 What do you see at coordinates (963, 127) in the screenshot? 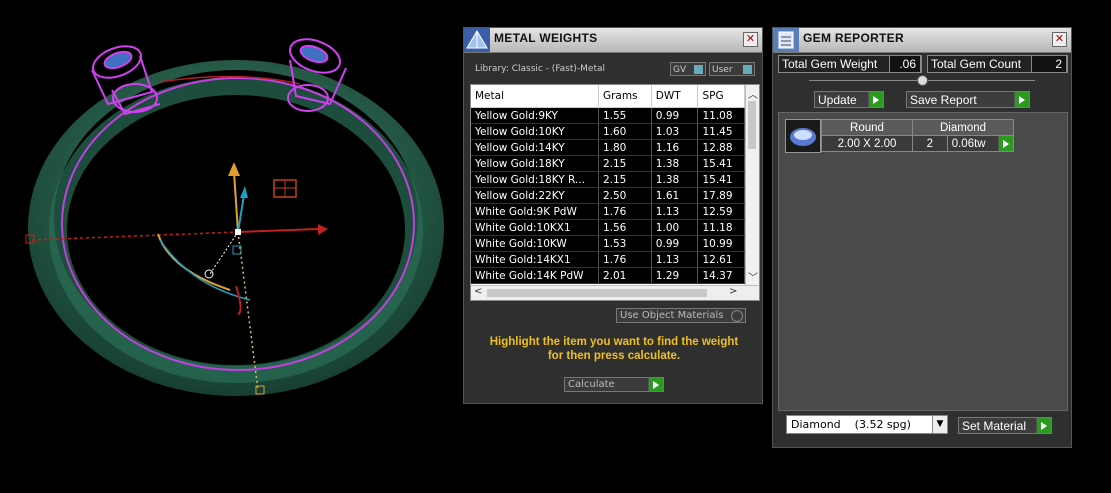
I see `gem-type: Diamond` at bounding box center [963, 127].